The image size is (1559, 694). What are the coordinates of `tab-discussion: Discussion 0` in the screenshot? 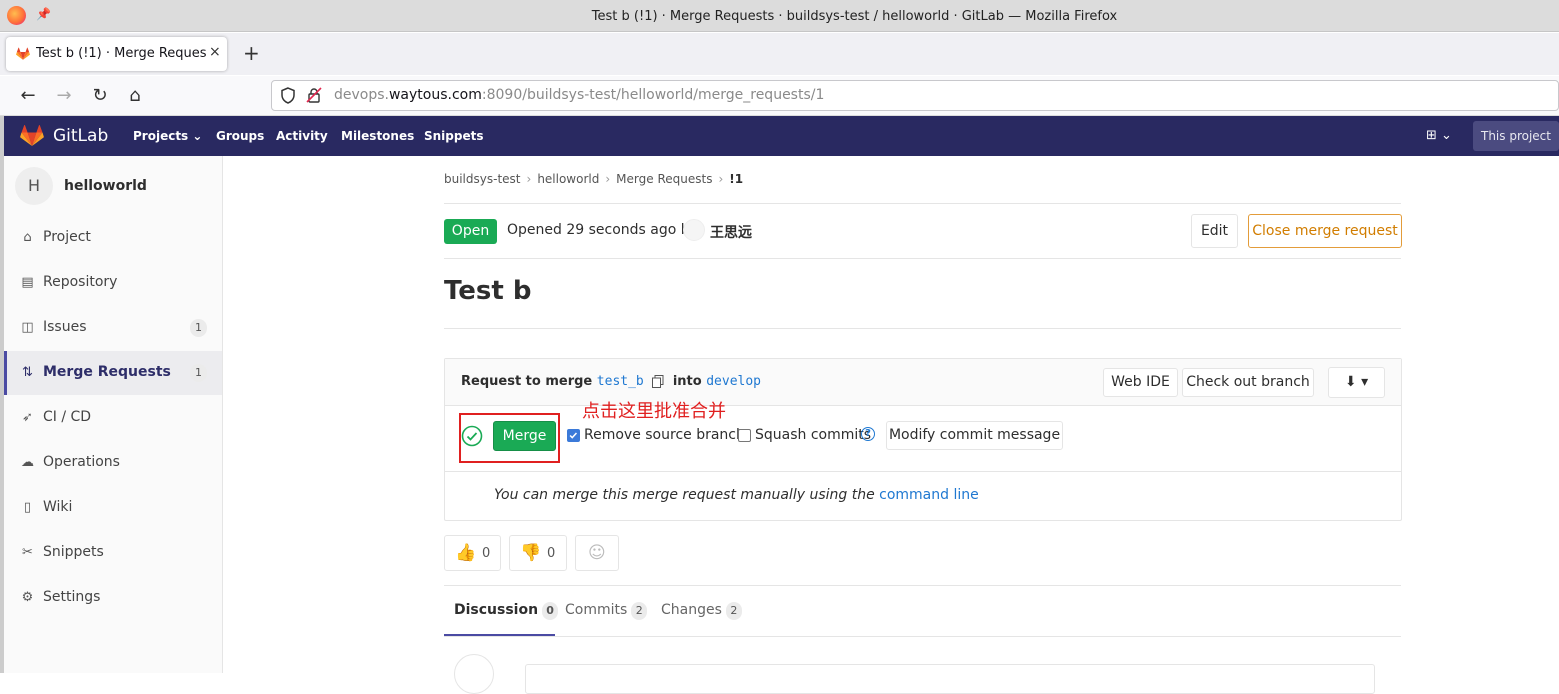 It's located at (506, 611).